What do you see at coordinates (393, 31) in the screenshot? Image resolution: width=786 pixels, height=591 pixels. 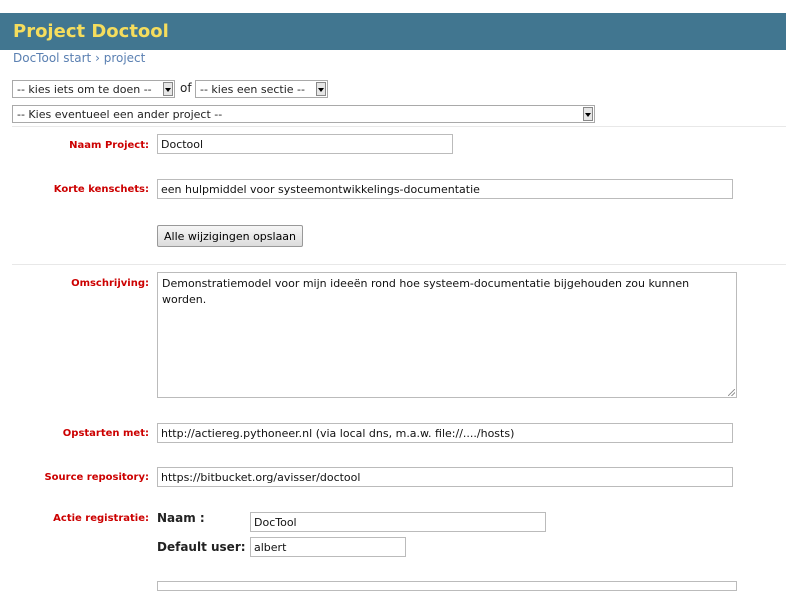 I see `page-header: Project Doctool` at bounding box center [393, 31].